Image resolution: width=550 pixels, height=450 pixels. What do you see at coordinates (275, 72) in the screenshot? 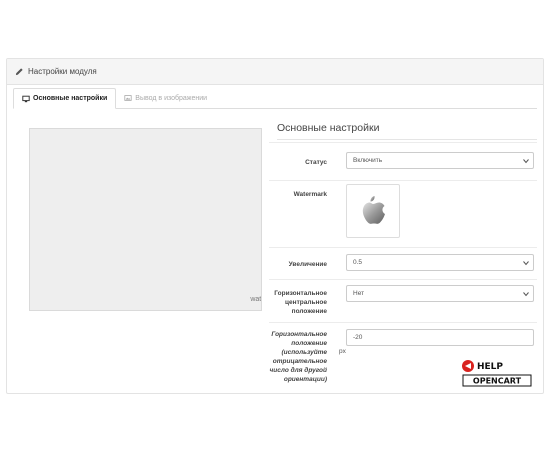
I see `panel-heading: Настройки модуля` at bounding box center [275, 72].